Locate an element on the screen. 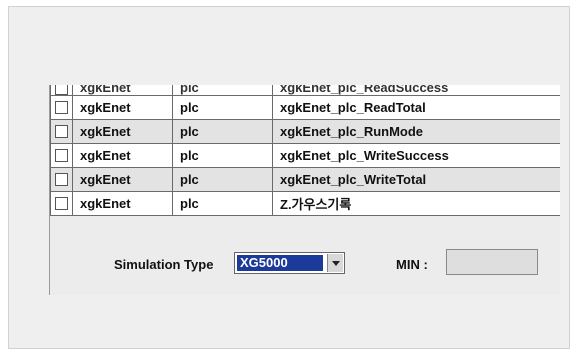  table-row: xgkEnet plc xgkEnet_plc_ReadSuccess is located at coordinates (305, 90).